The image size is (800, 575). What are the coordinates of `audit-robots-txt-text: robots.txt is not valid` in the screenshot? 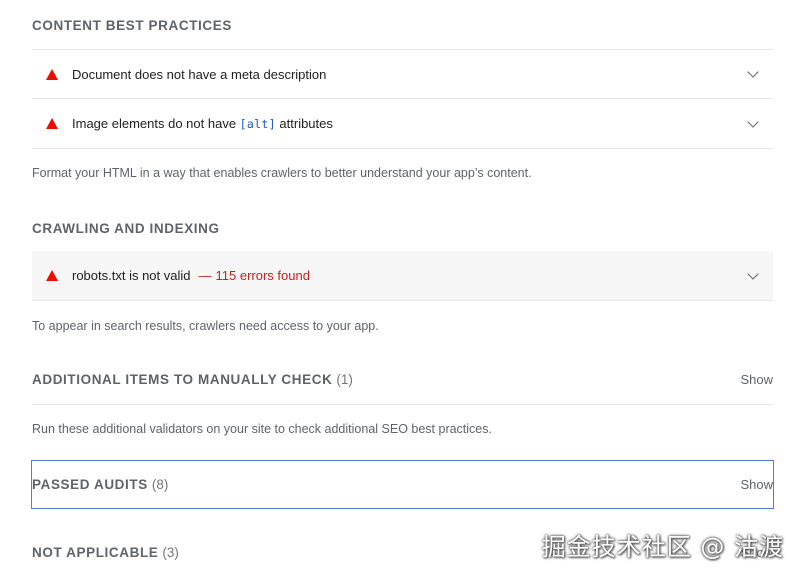 It's located at (131, 275).